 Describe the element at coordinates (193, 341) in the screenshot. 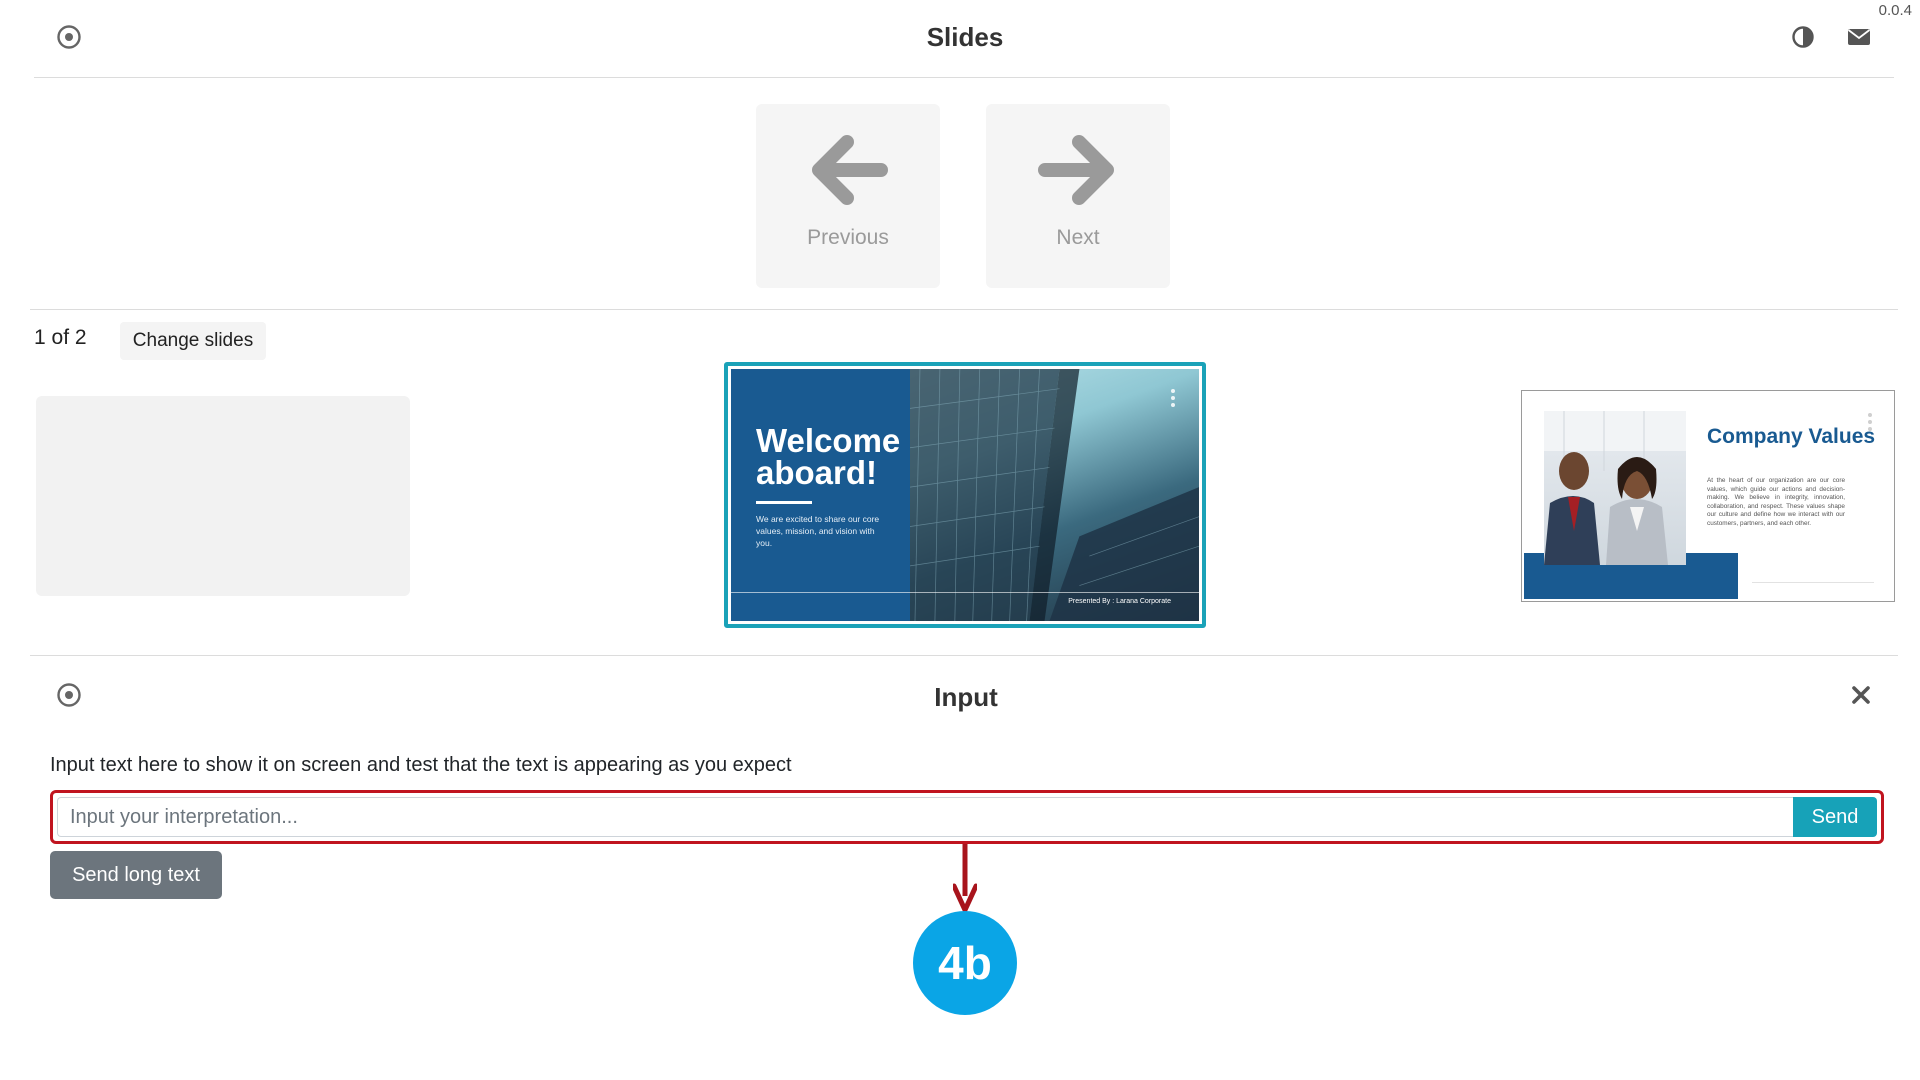

I see `change-slides-button: Change slides` at that location.